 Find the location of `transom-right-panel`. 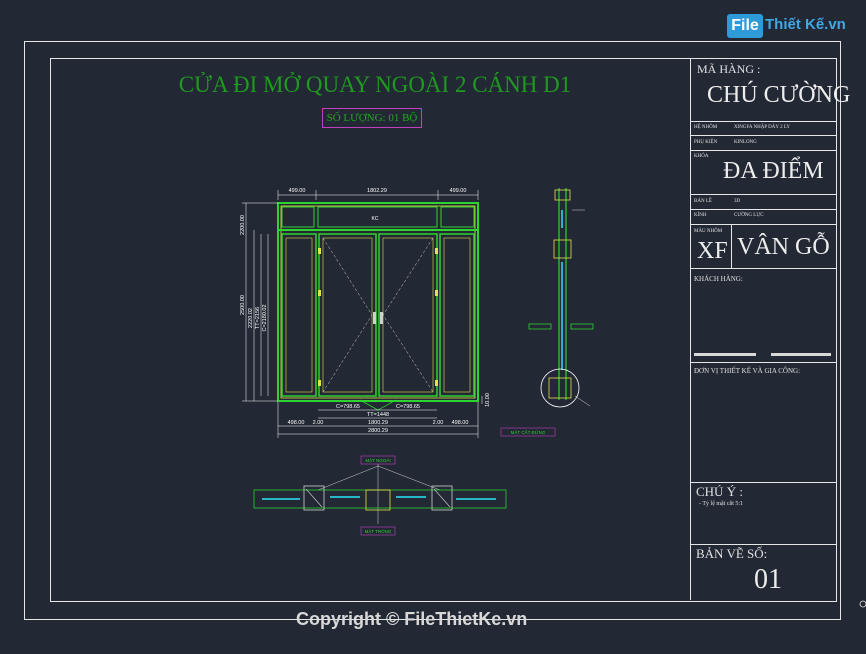

transom-right-panel is located at coordinates (457, 217).